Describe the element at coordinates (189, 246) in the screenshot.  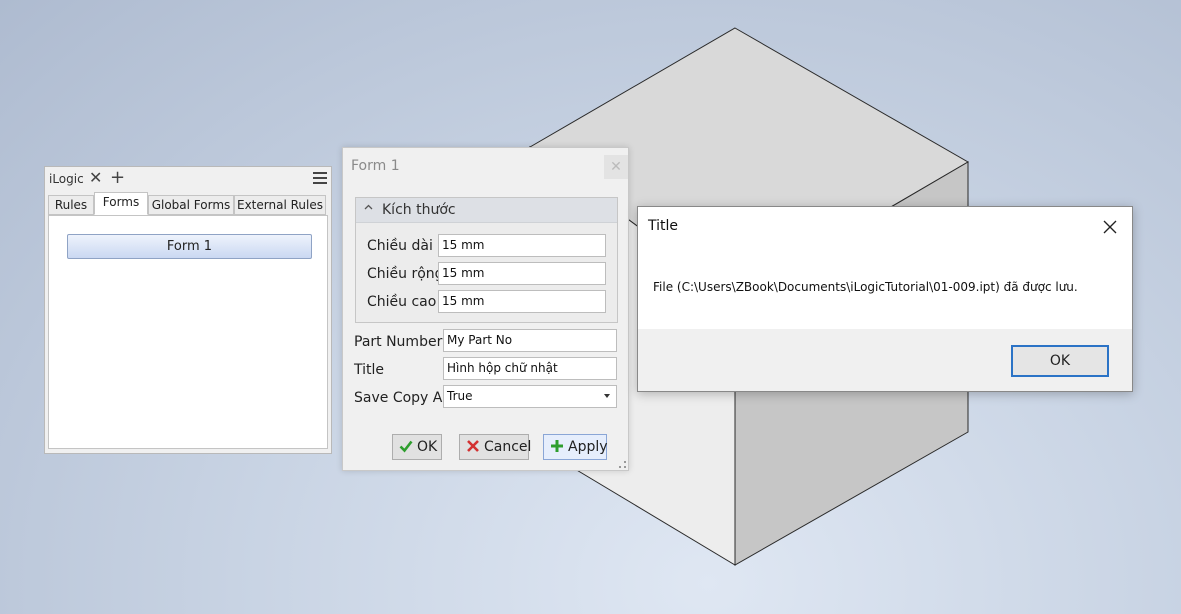
I see `form-1-button: Form 1` at that location.